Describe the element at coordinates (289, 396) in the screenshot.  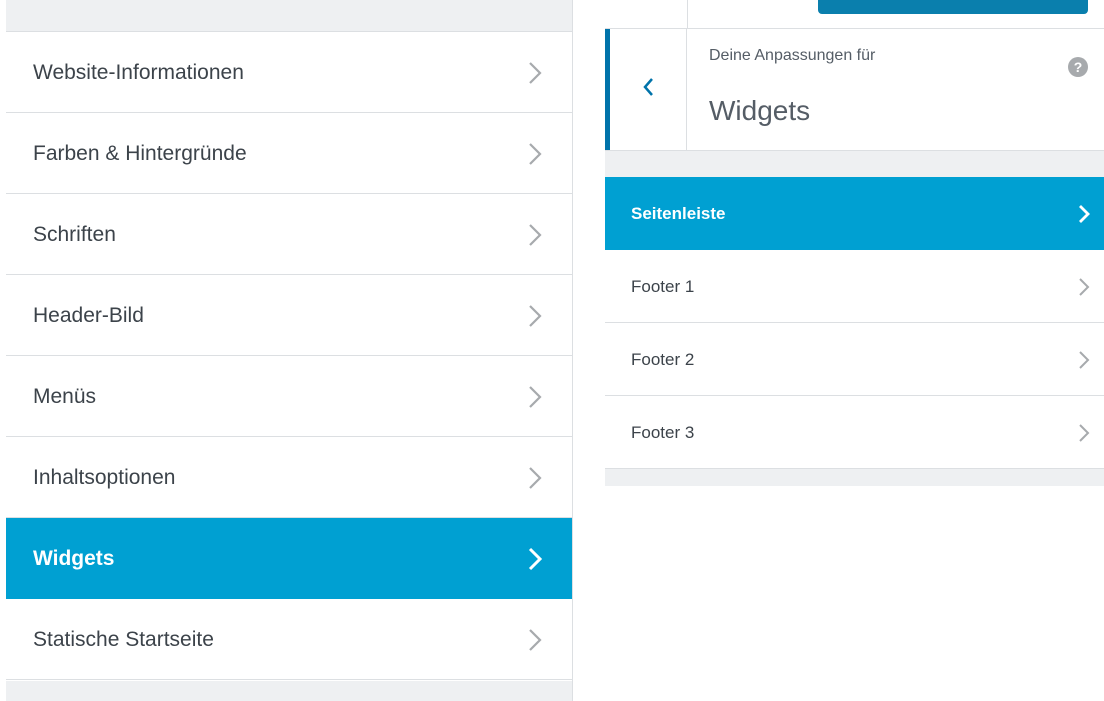
I see `panel-item-menues: Menüs` at that location.